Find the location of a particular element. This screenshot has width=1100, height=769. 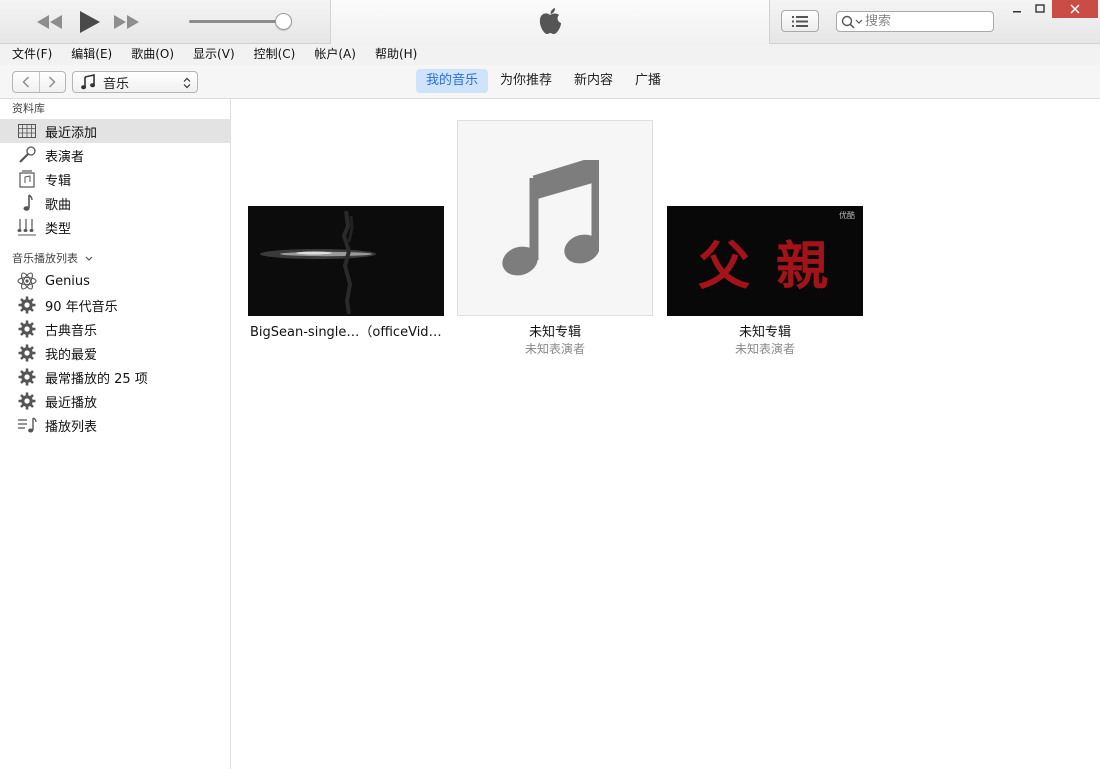

close-icon is located at coordinates (1075, 9).